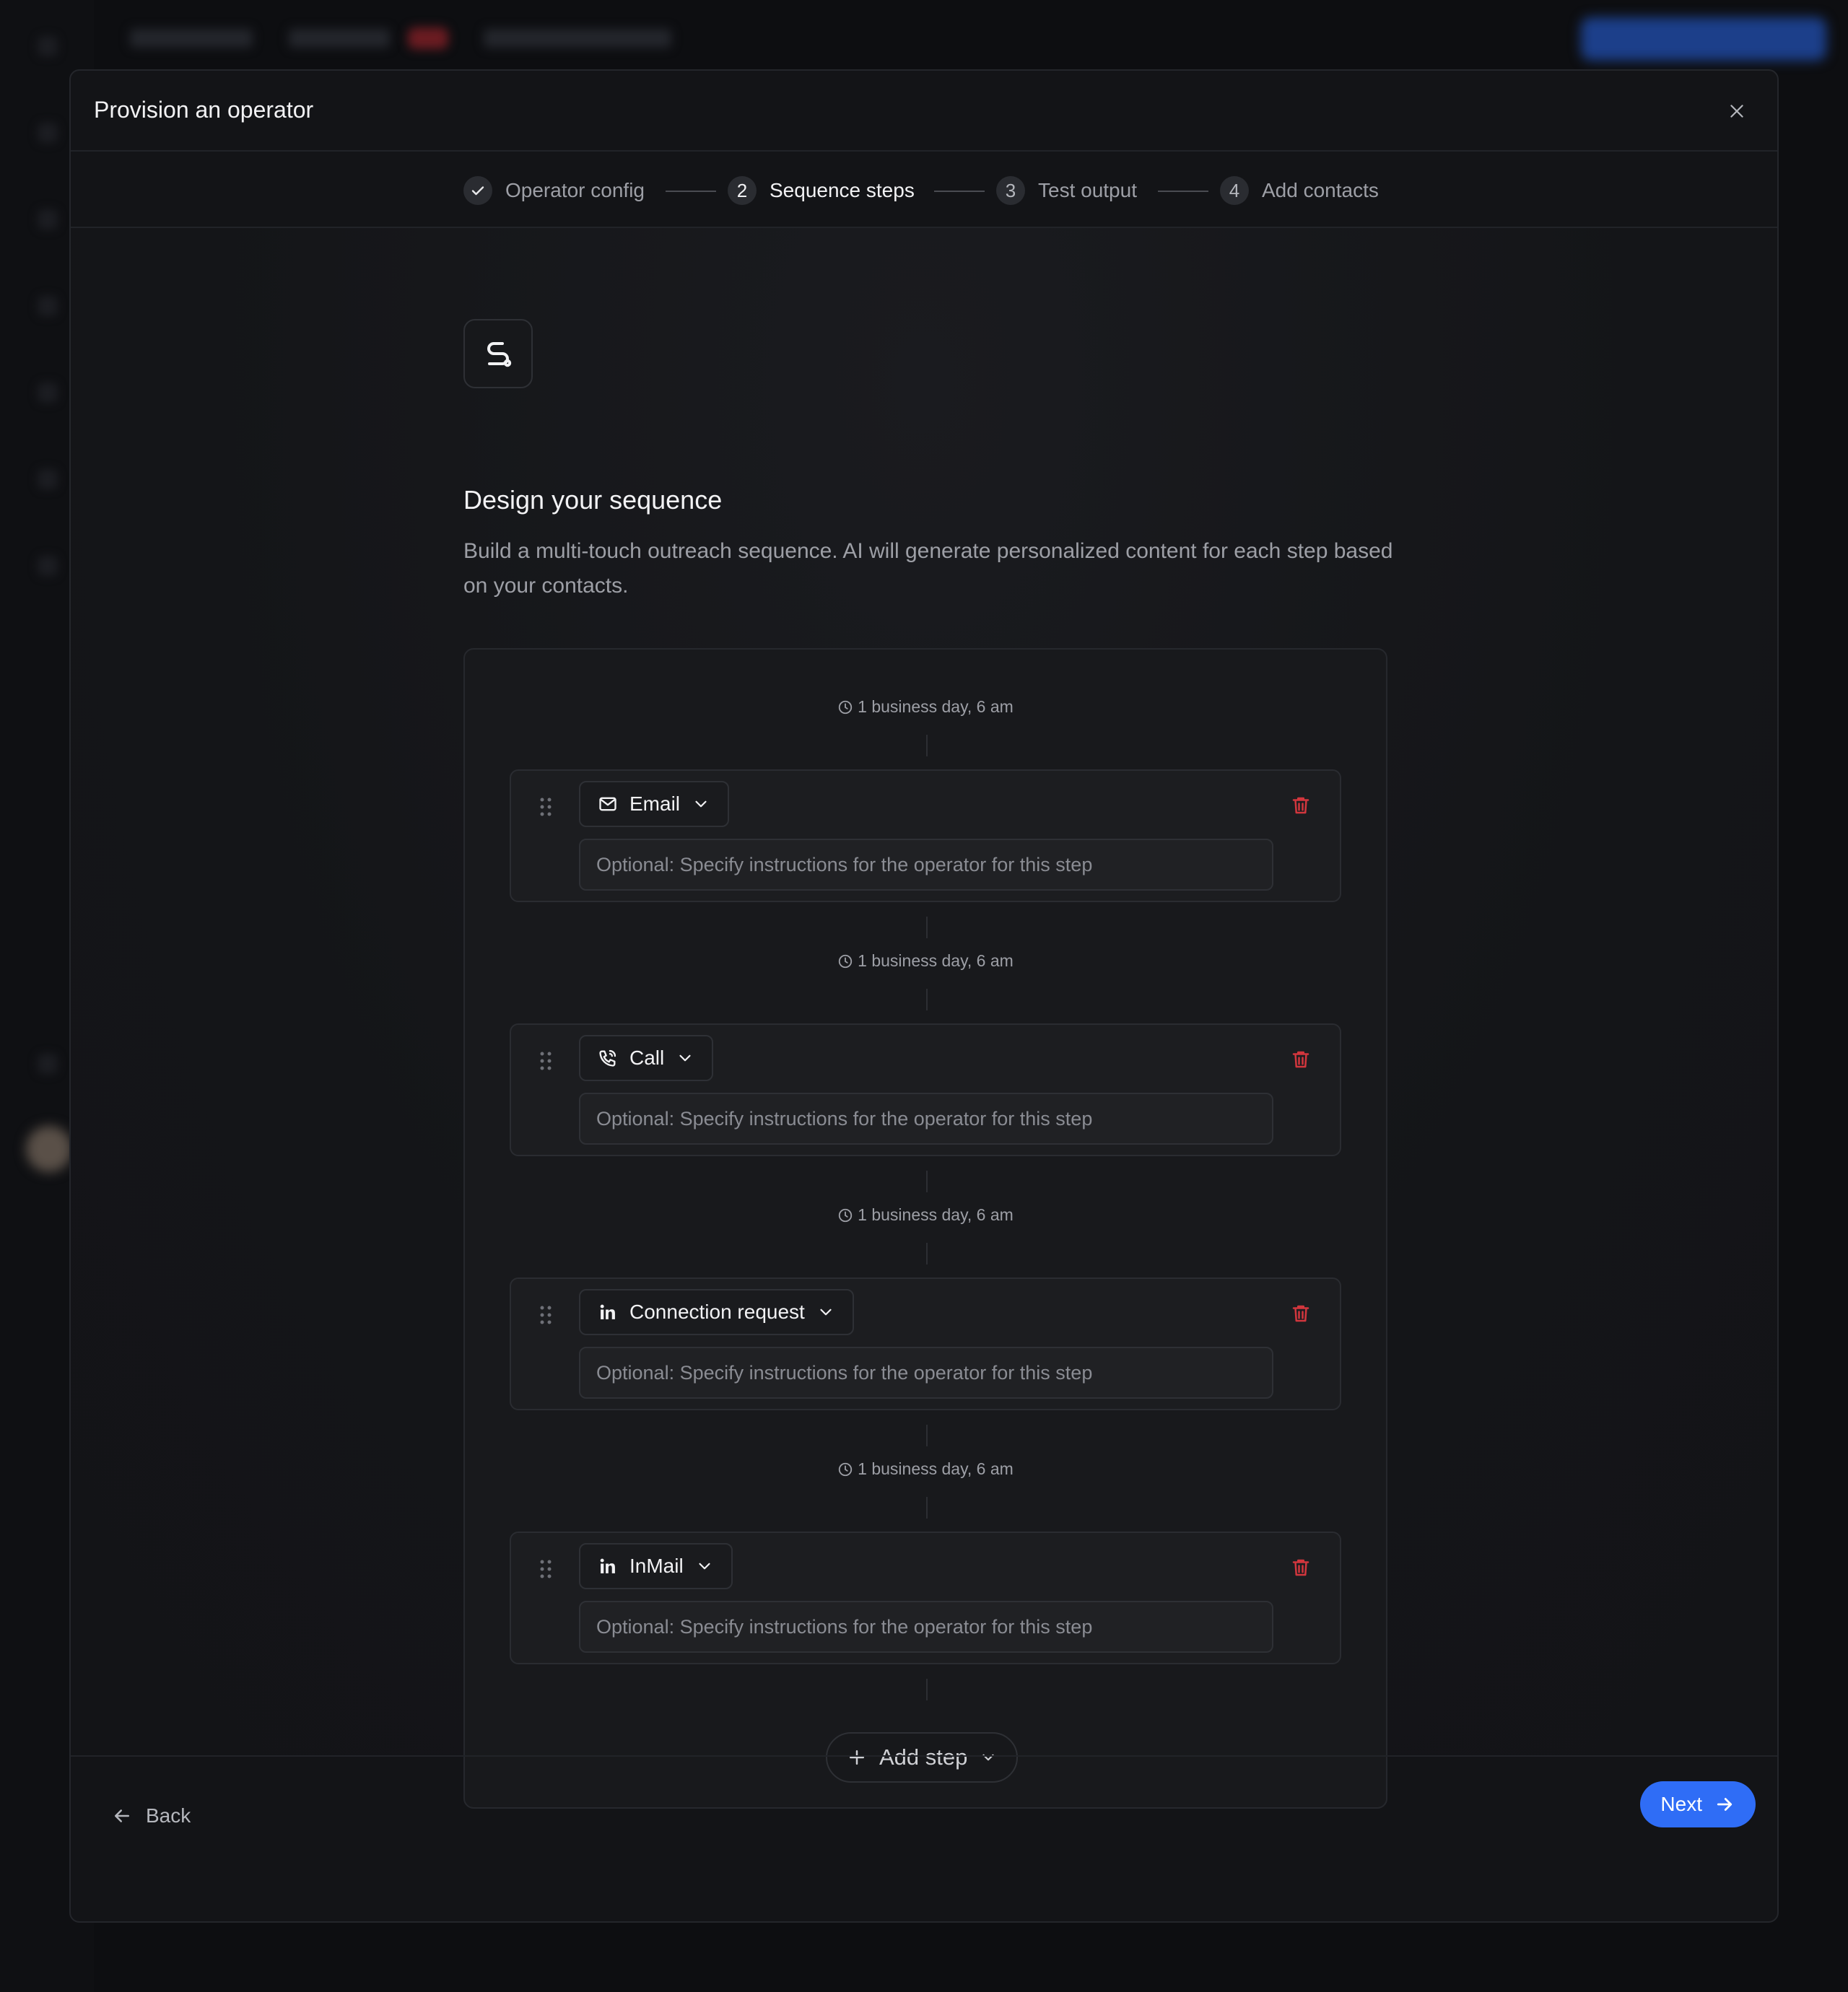 The image size is (1848, 1992). What do you see at coordinates (122, 1816) in the screenshot?
I see `arrow-left-icon` at bounding box center [122, 1816].